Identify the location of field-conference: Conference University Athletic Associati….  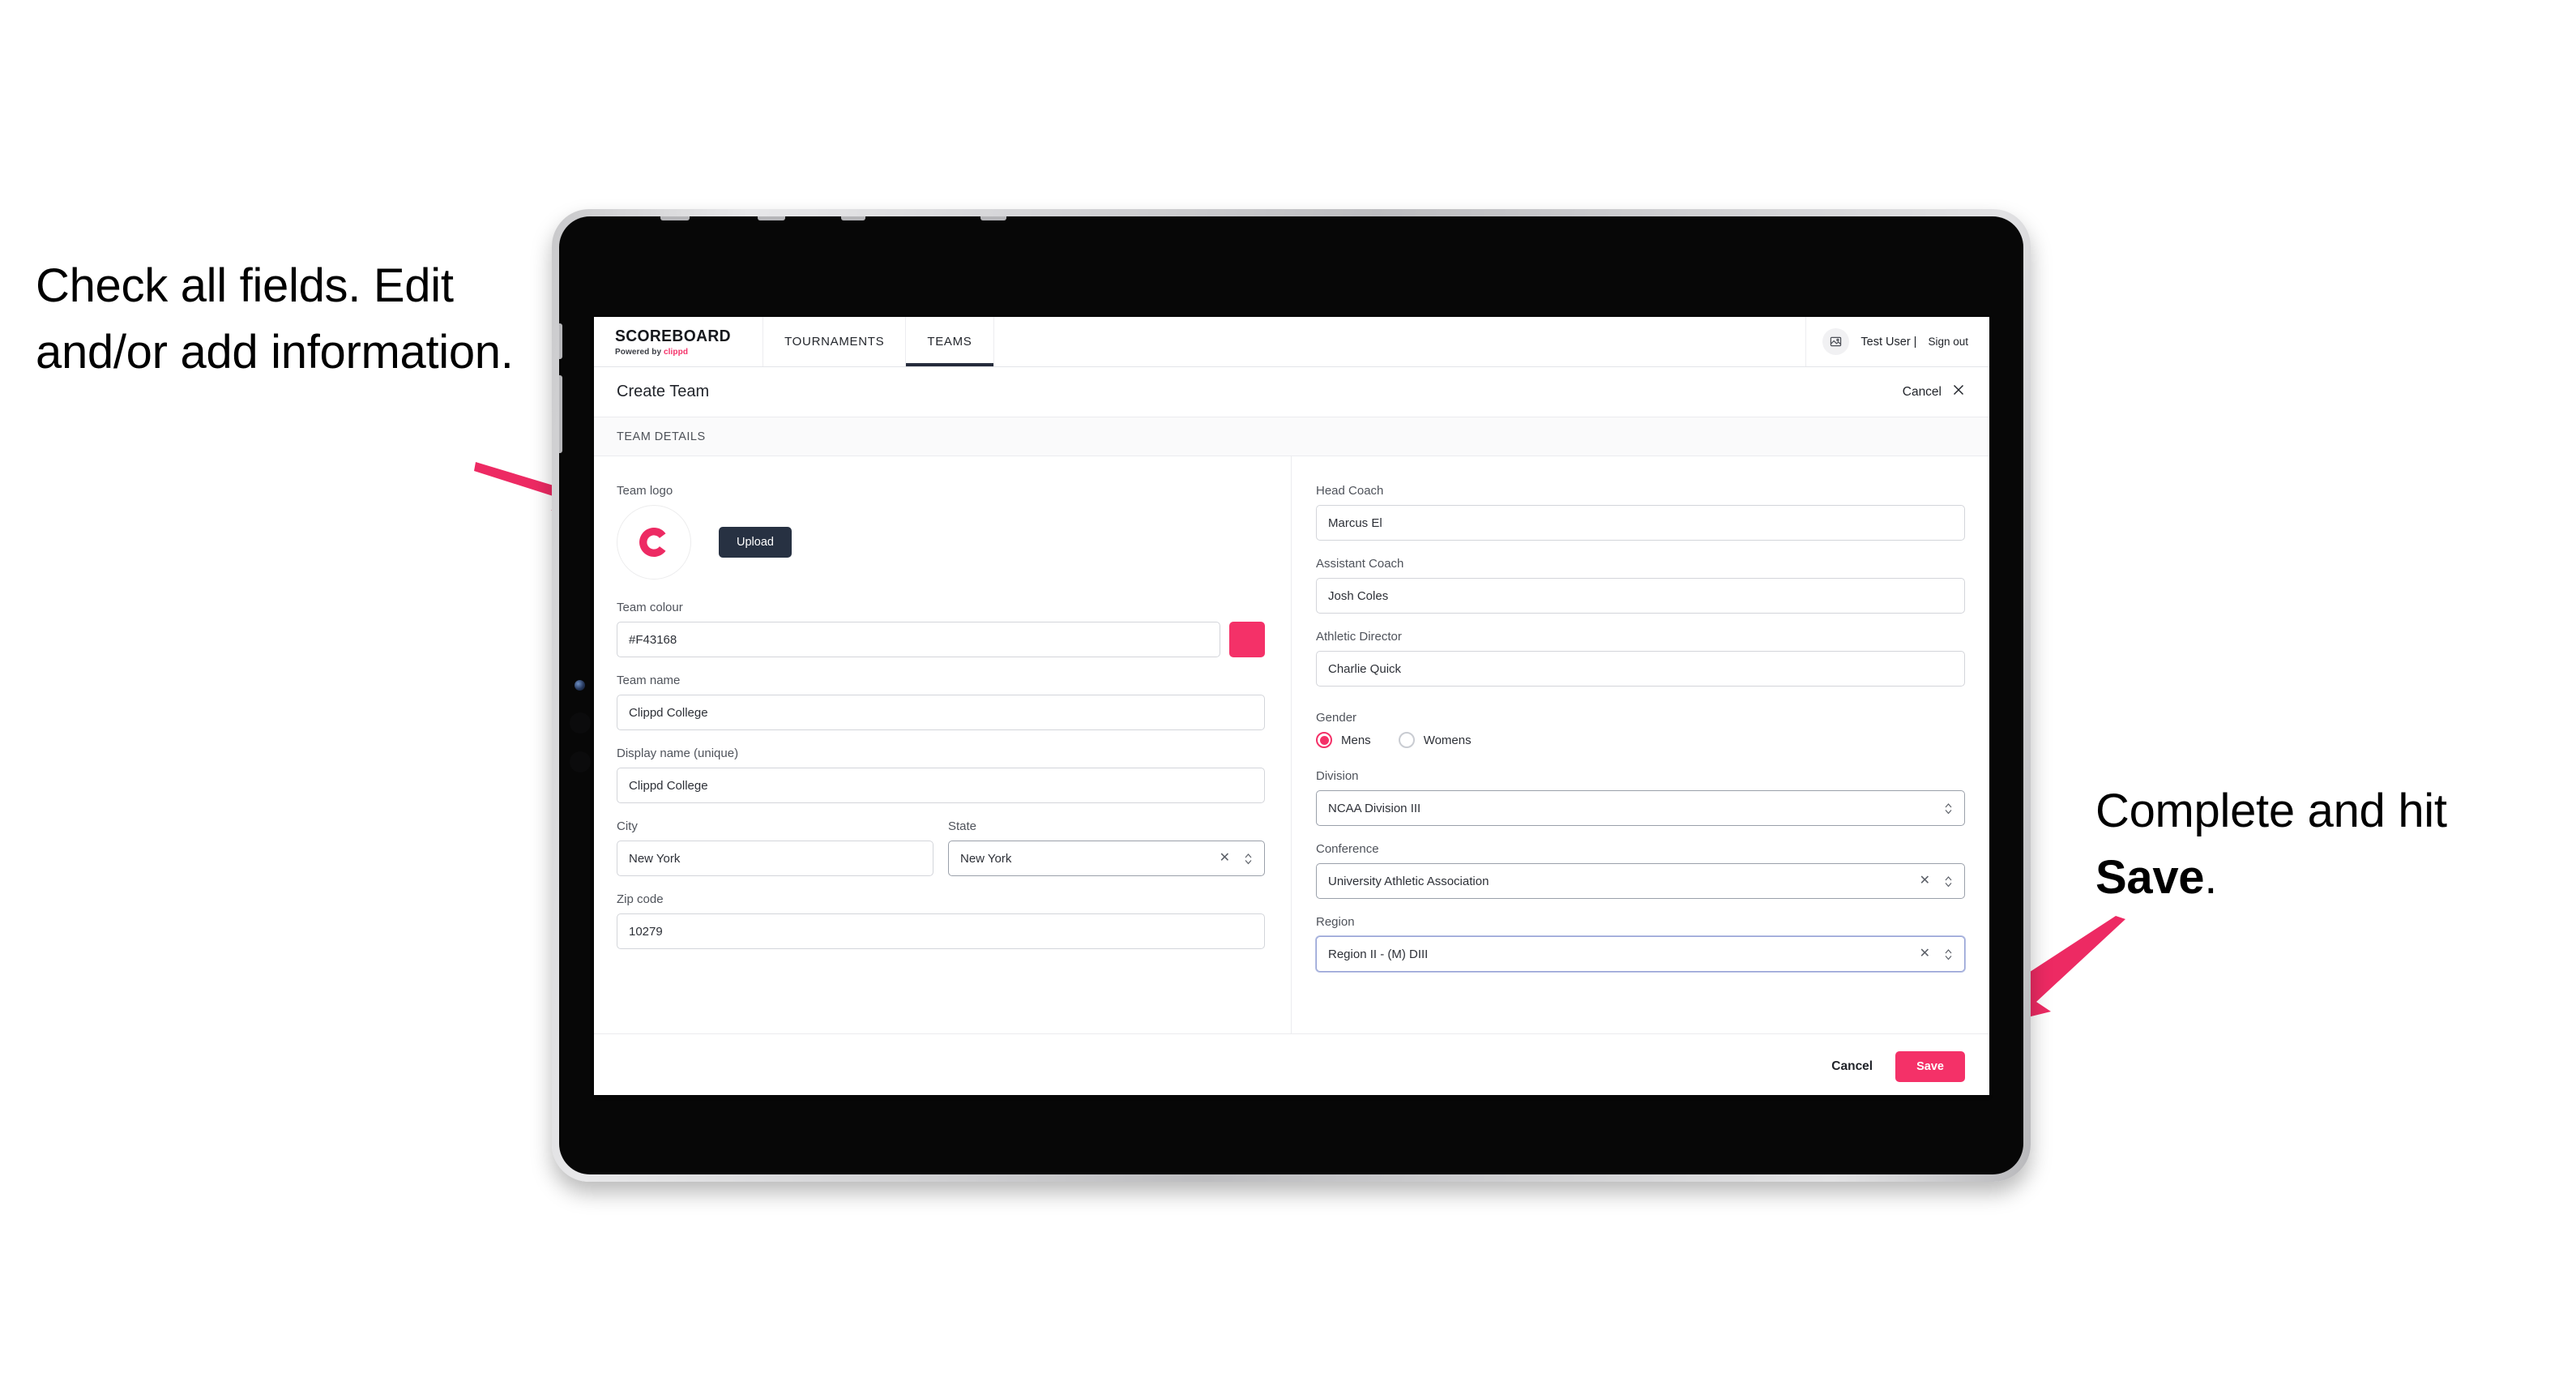
(1640, 871).